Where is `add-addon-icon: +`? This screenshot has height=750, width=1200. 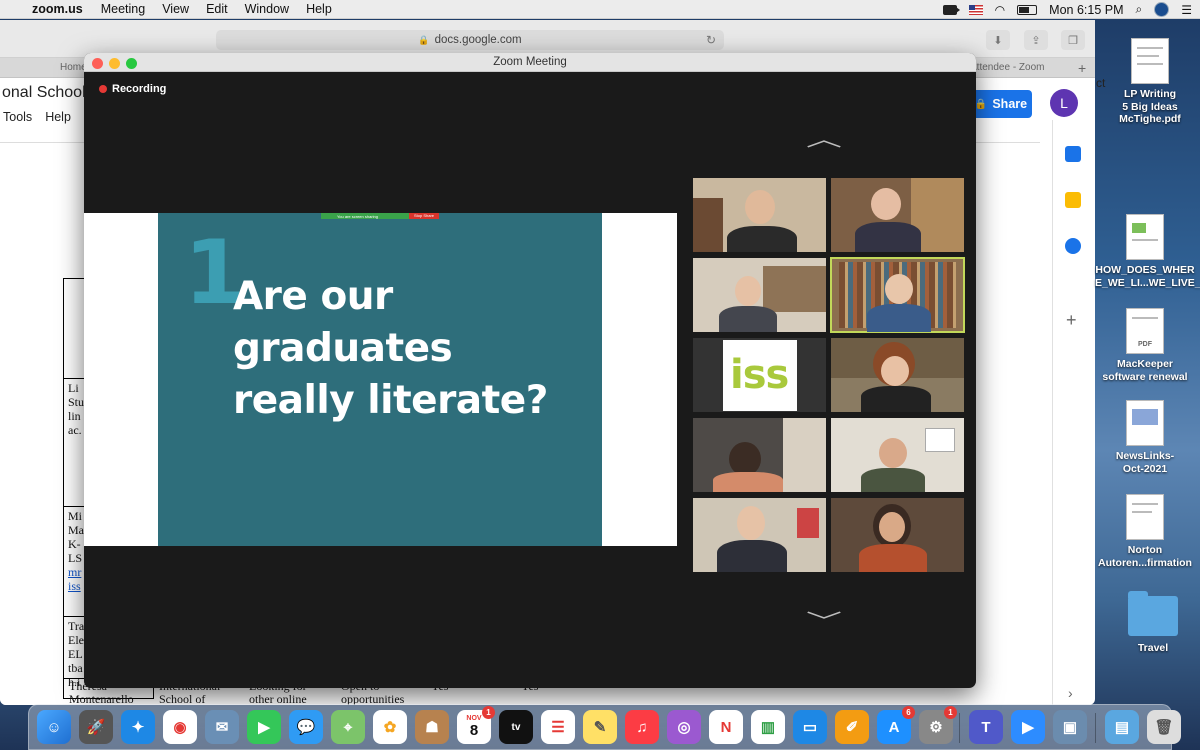
add-addon-icon: + is located at coordinates (1071, 320).